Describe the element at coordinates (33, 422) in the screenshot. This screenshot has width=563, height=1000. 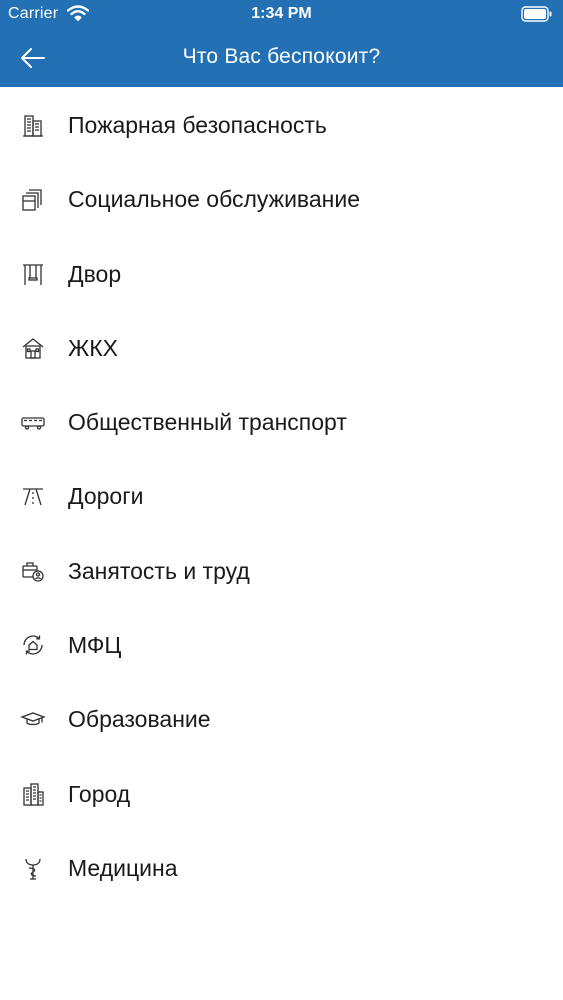
I see `bus-icon` at that location.